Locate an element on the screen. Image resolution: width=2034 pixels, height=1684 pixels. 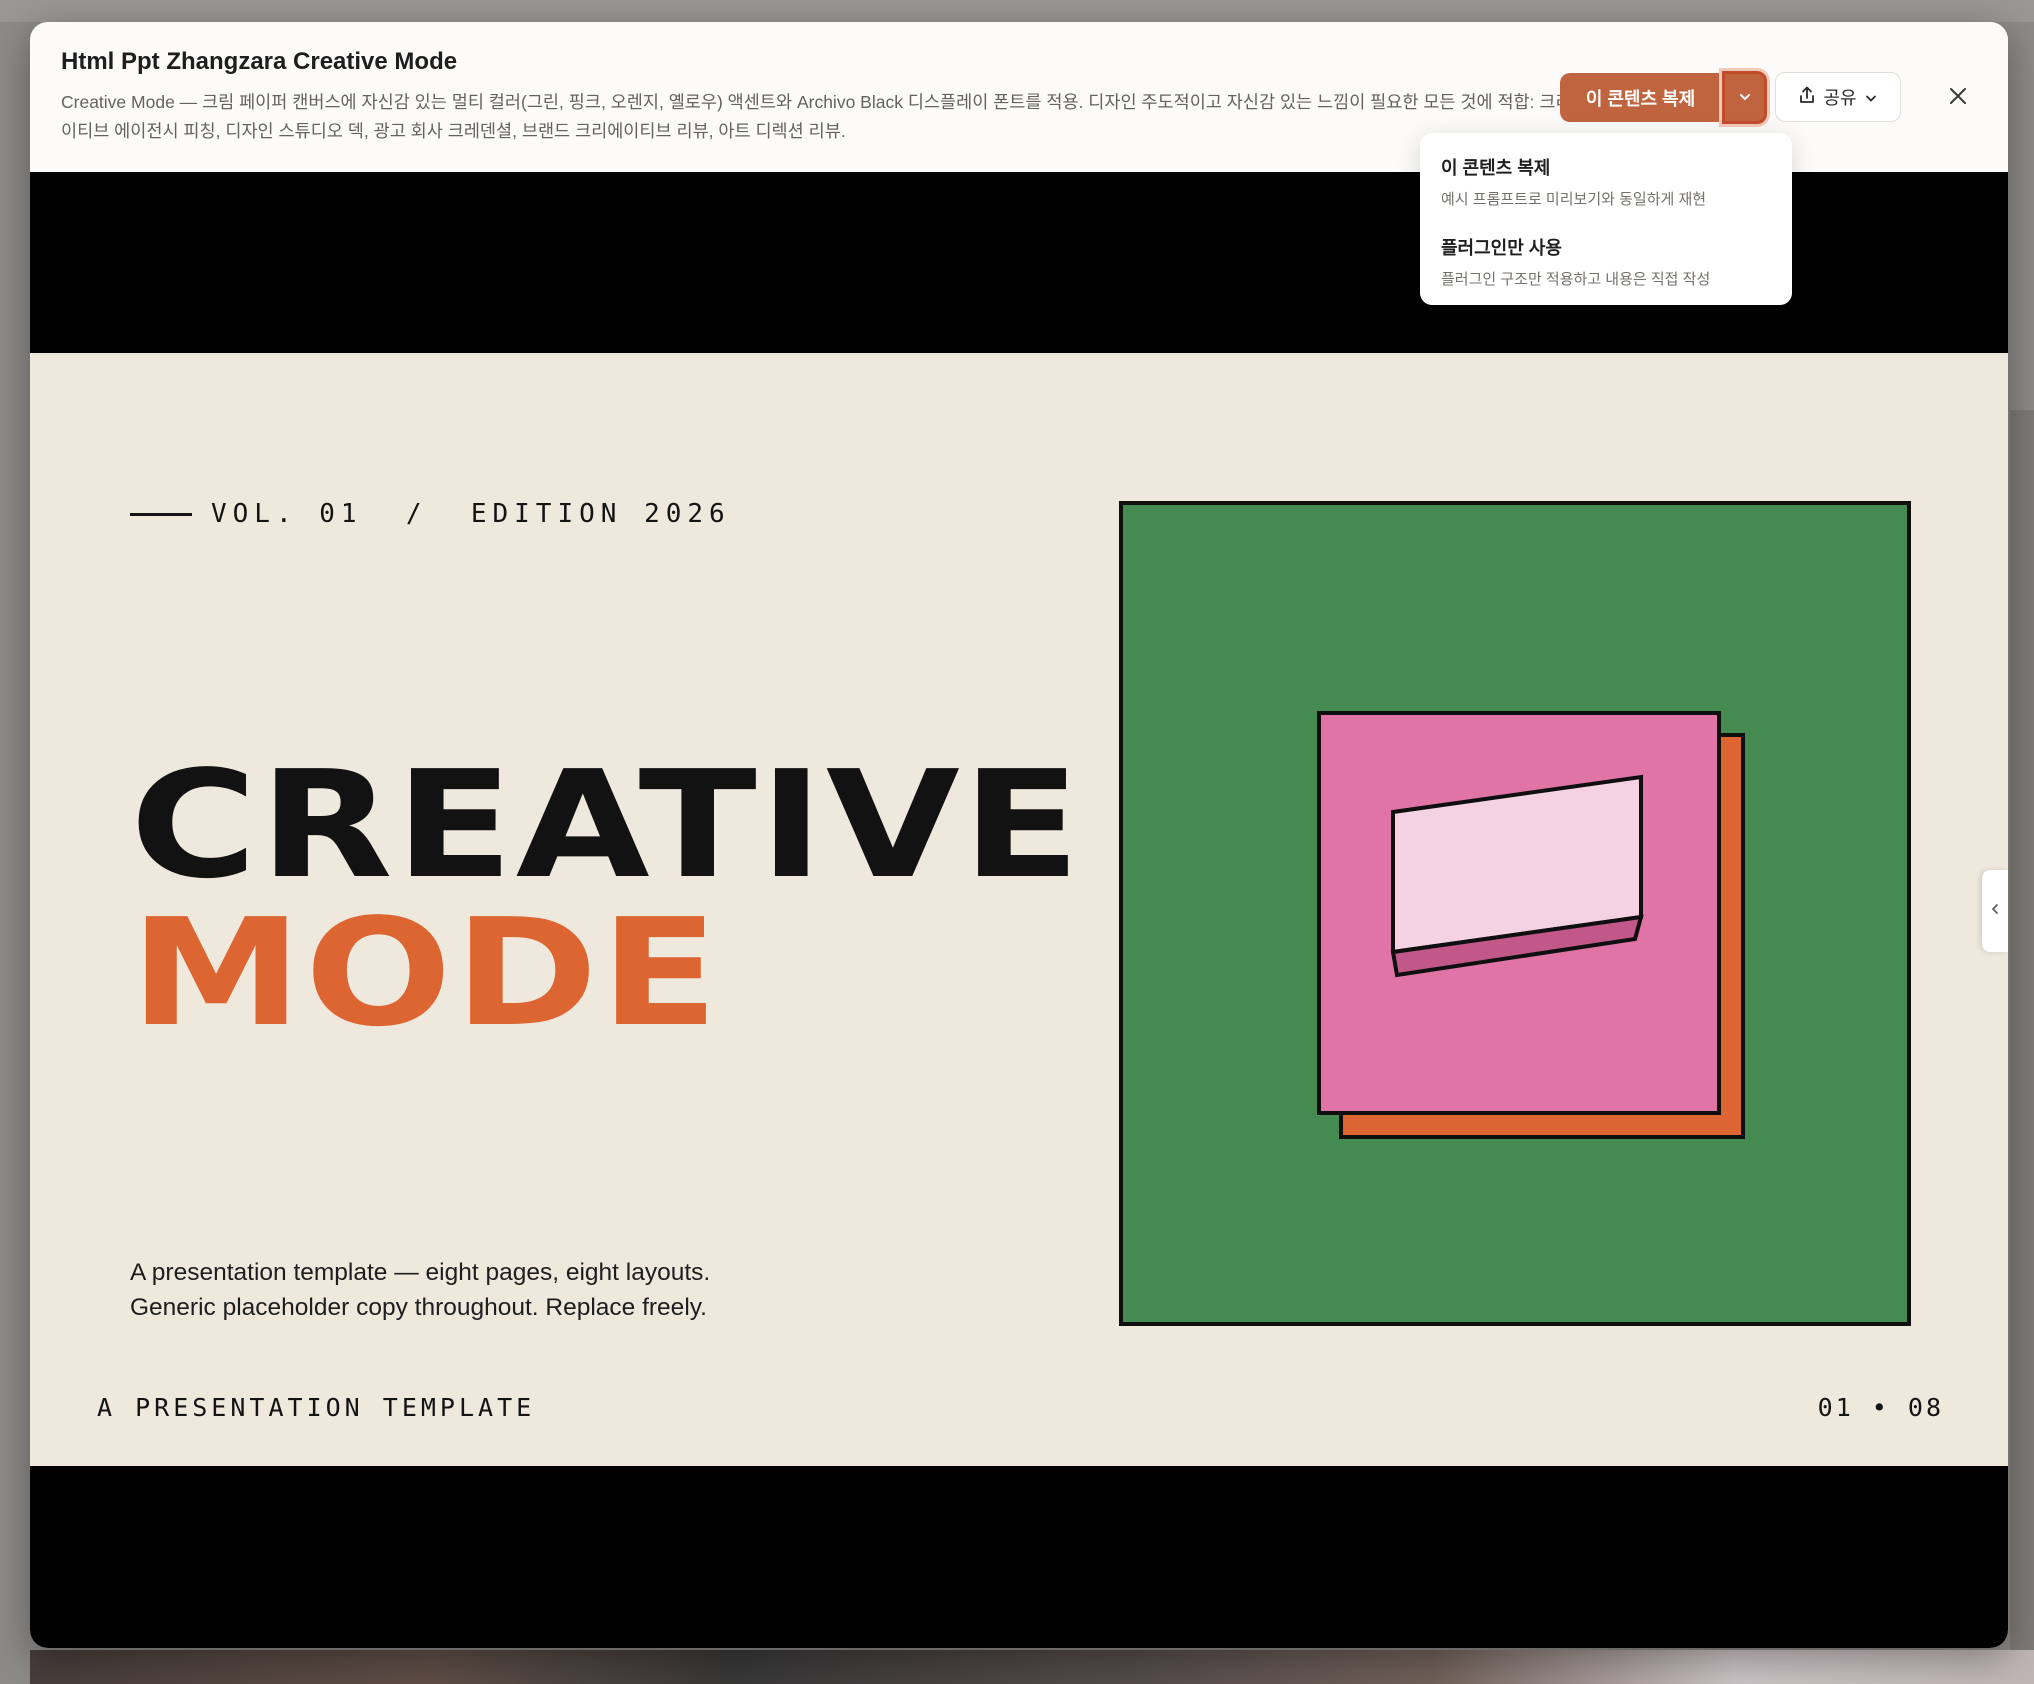
share-label: 공유 is located at coordinates (1840, 98).